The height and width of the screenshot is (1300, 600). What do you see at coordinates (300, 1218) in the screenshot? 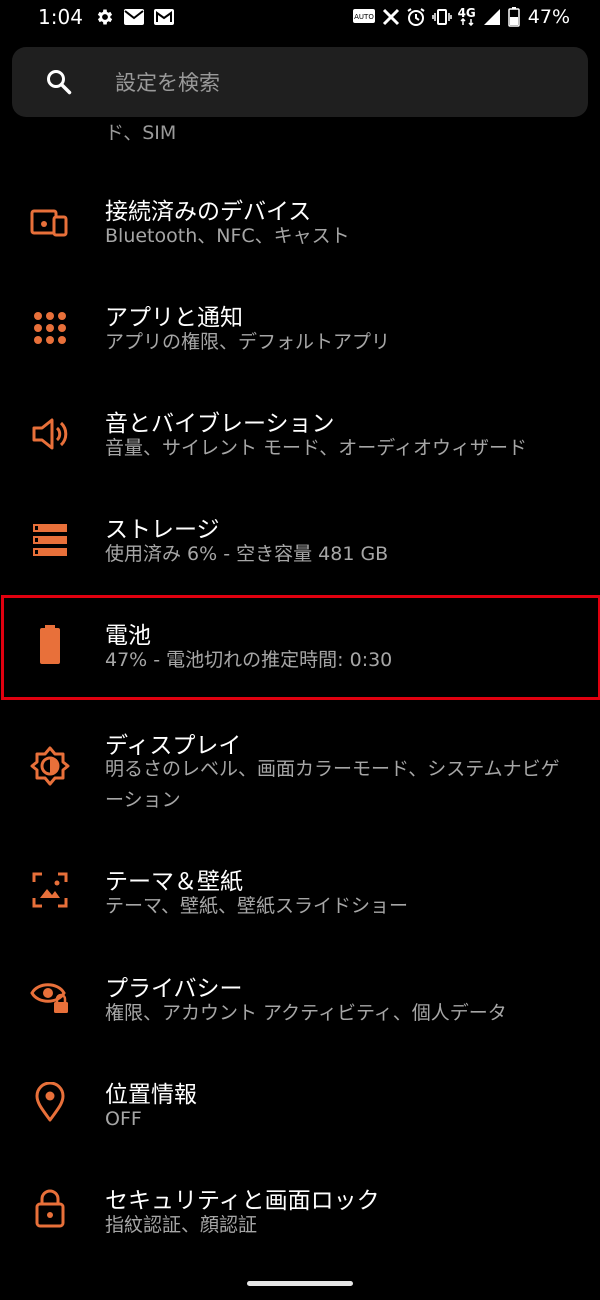
I see `setting-security-lock: セキュリティと画面ロック 指紋認証、顔認証` at bounding box center [300, 1218].